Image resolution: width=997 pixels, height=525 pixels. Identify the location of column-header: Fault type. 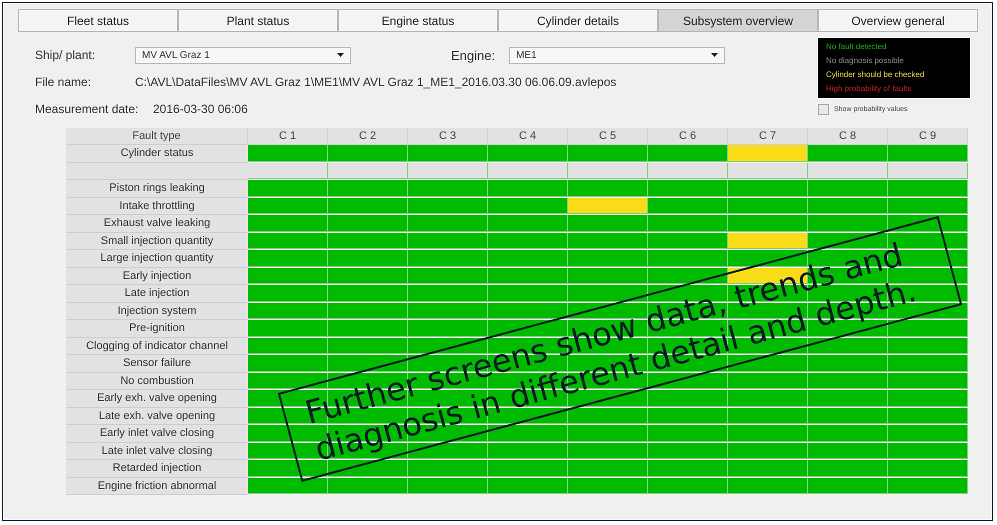
(157, 136).